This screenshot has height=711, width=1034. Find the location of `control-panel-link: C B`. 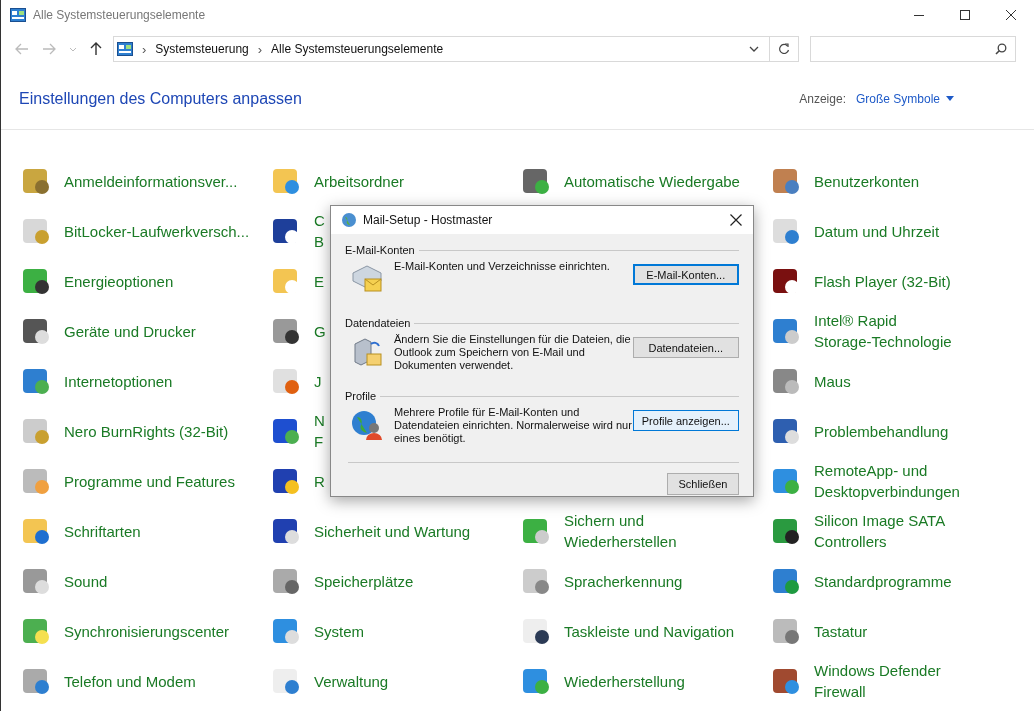

control-panel-link: C B is located at coordinates (319, 231).